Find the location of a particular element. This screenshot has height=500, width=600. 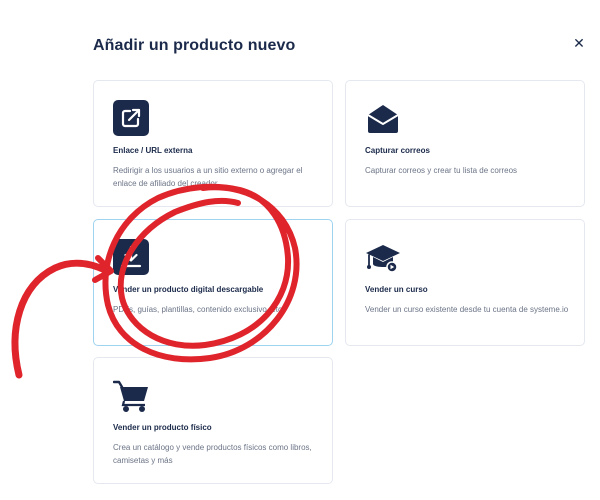

red-arrow-annotation is located at coordinates (60, 319).